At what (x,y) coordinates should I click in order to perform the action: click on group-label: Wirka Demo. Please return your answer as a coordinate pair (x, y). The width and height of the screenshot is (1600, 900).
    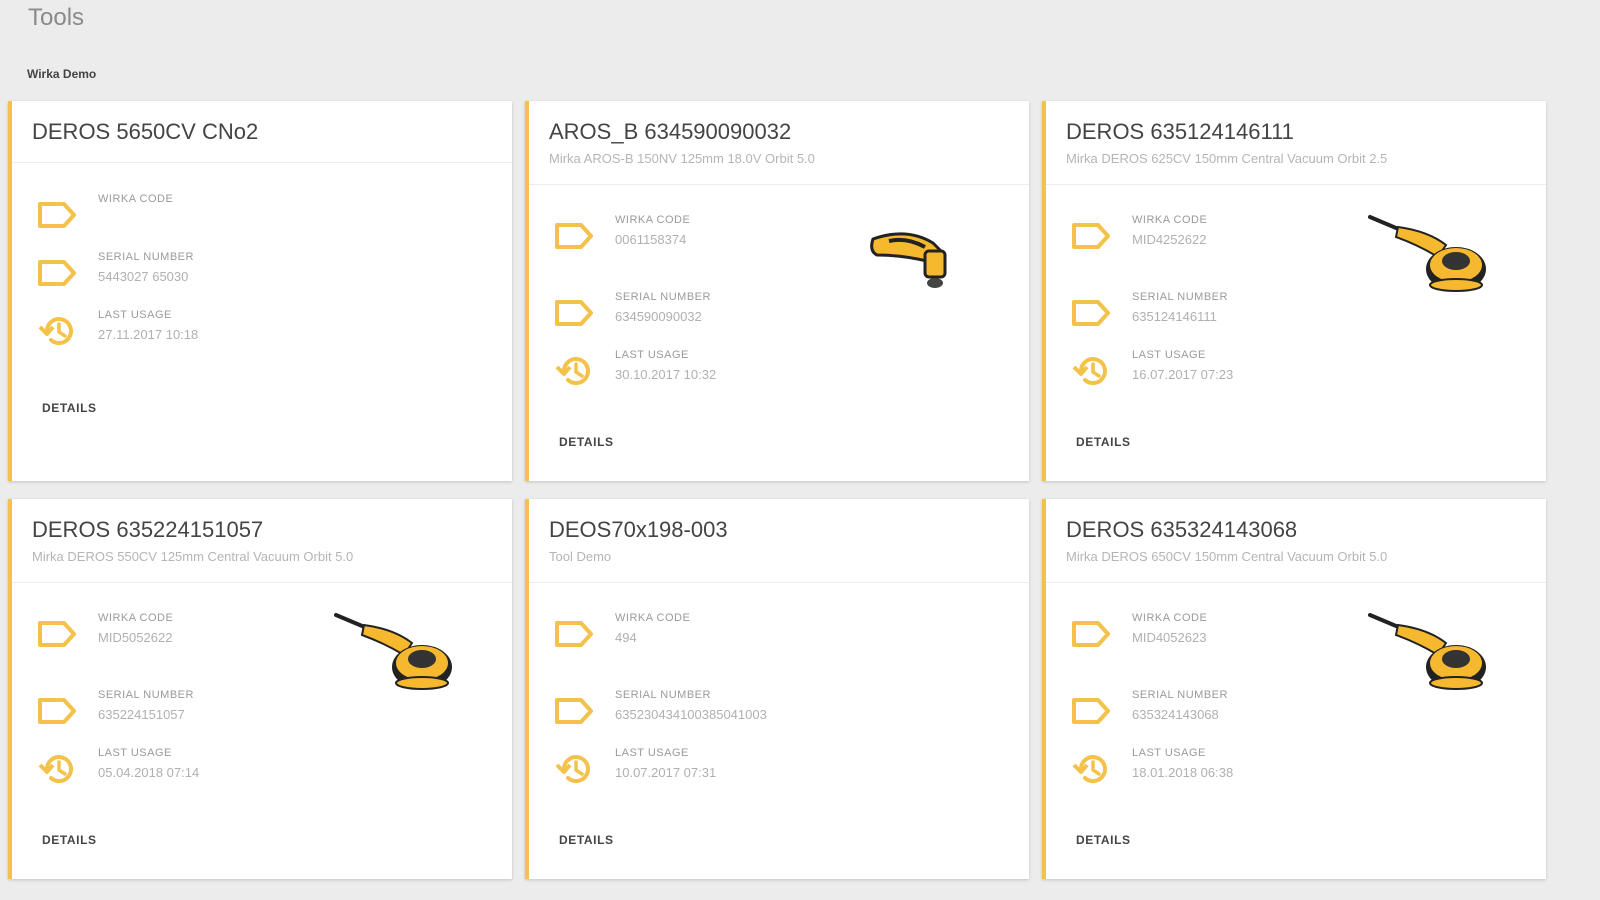
    Looking at the image, I should click on (62, 74).